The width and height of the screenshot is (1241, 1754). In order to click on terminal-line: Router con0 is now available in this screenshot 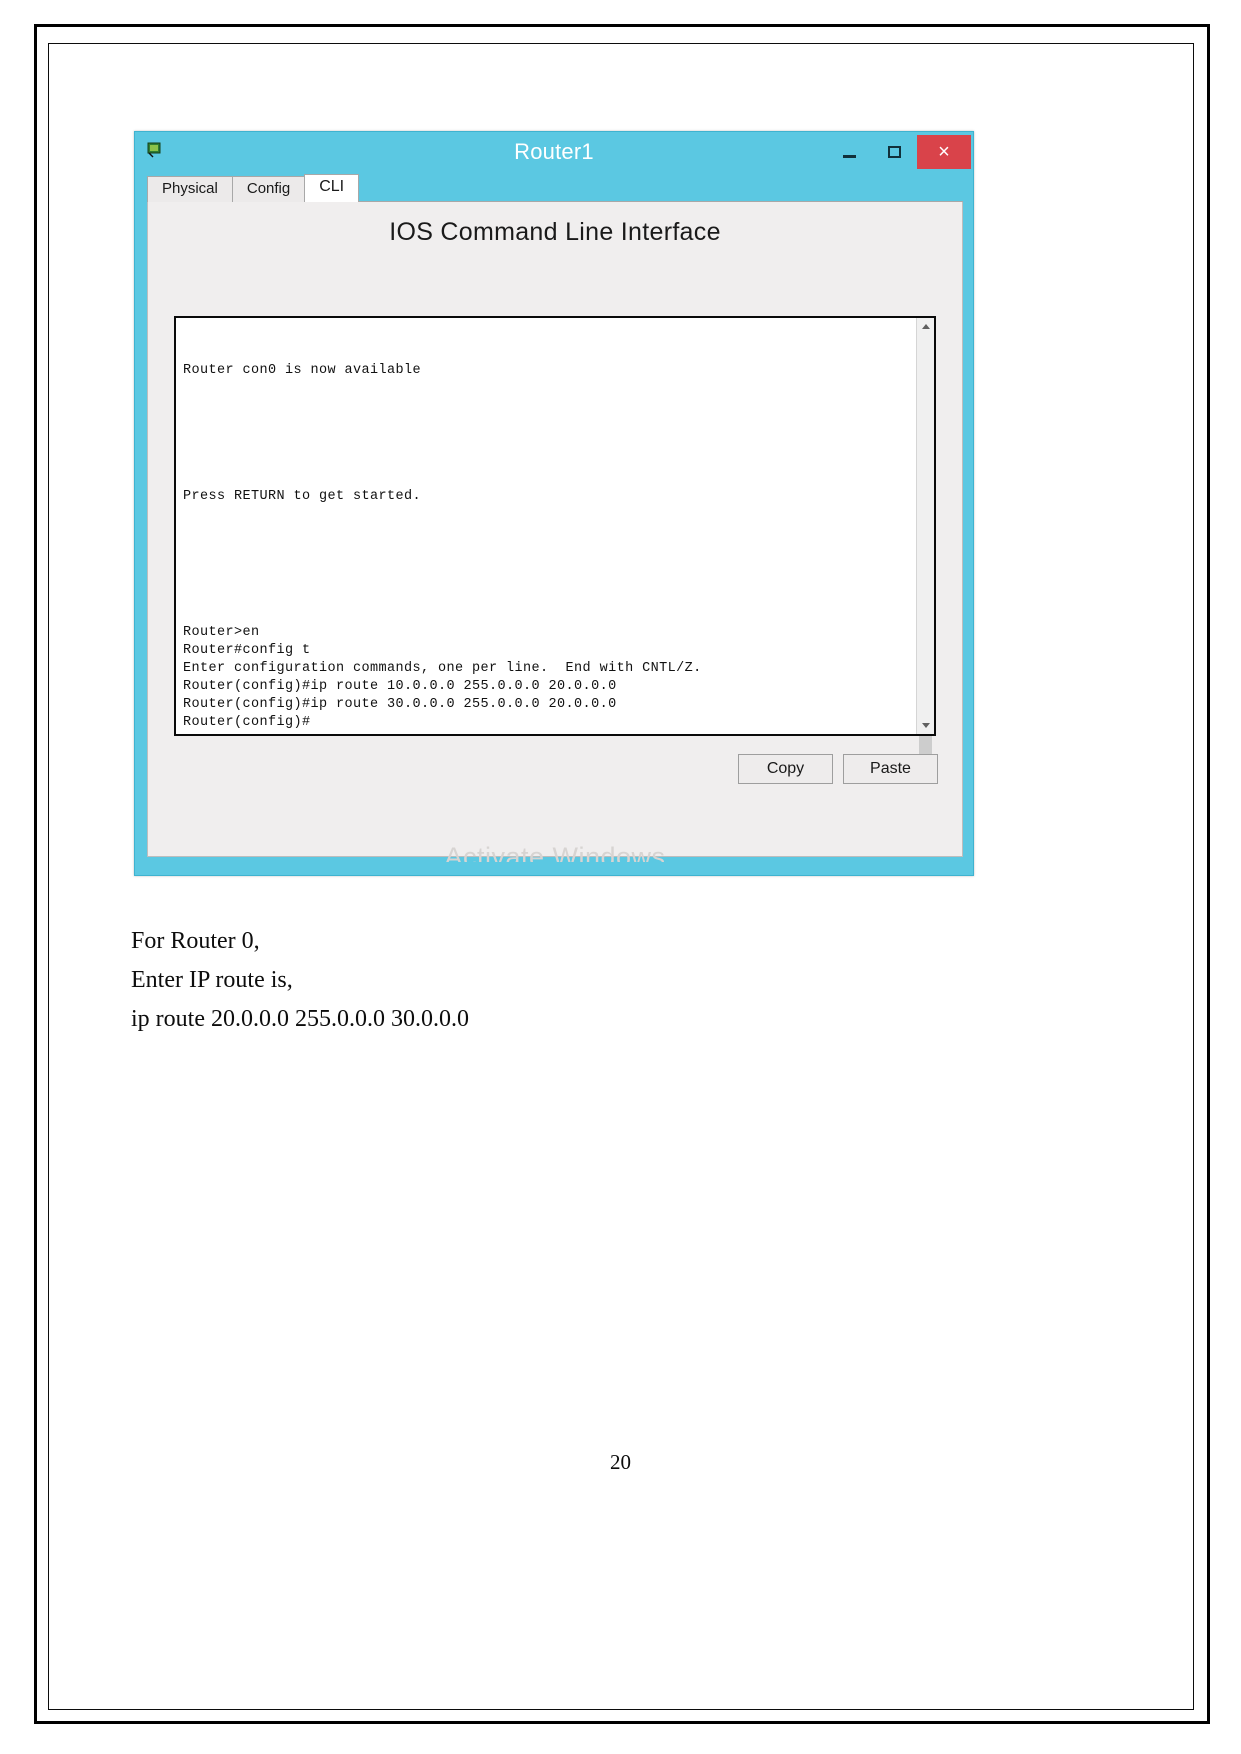, I will do `click(302, 370)`.